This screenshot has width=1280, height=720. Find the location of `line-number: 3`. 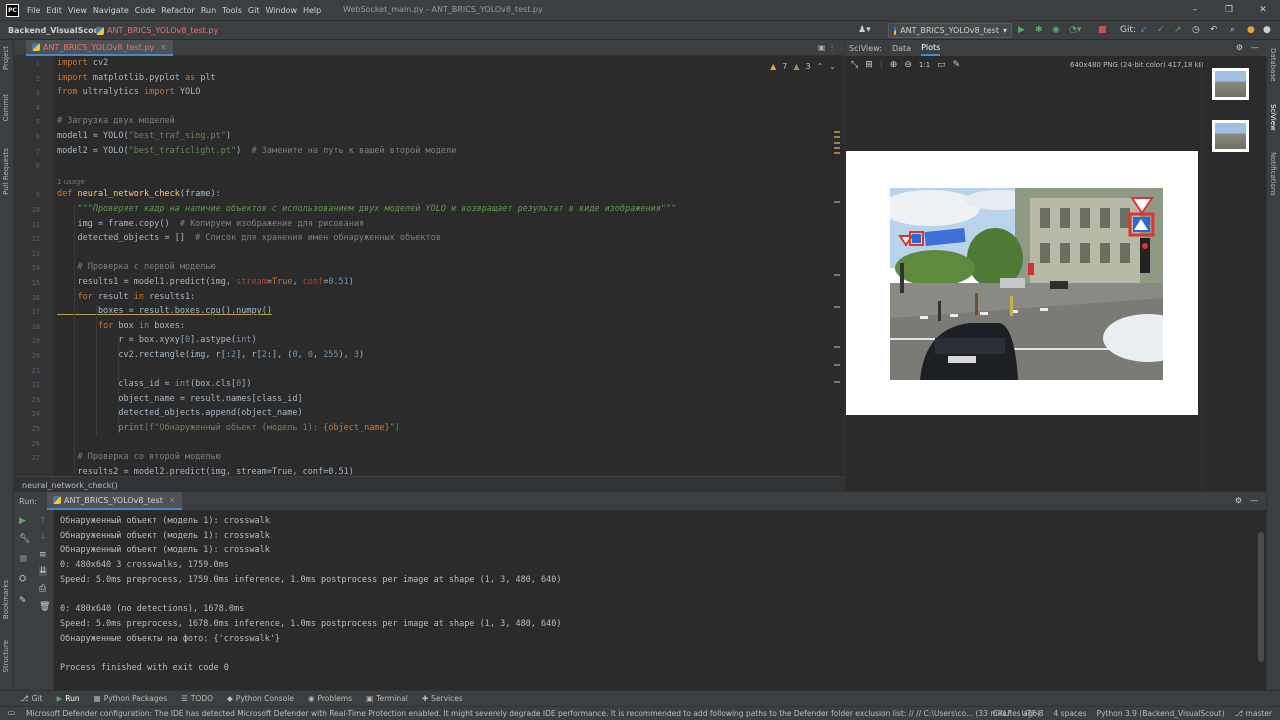

line-number: 3 is located at coordinates (37, 93).